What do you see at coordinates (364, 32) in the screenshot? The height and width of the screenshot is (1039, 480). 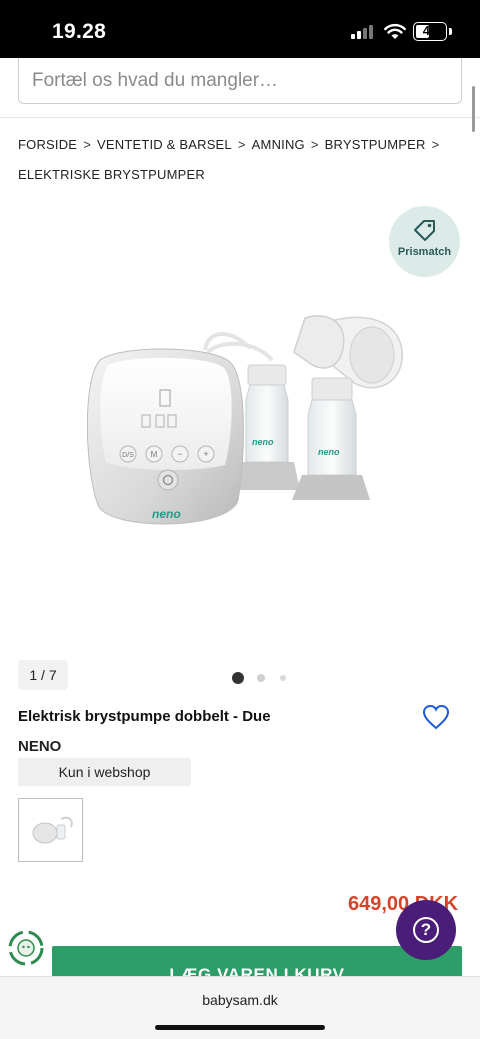 I see `cellular-signal-icon` at bounding box center [364, 32].